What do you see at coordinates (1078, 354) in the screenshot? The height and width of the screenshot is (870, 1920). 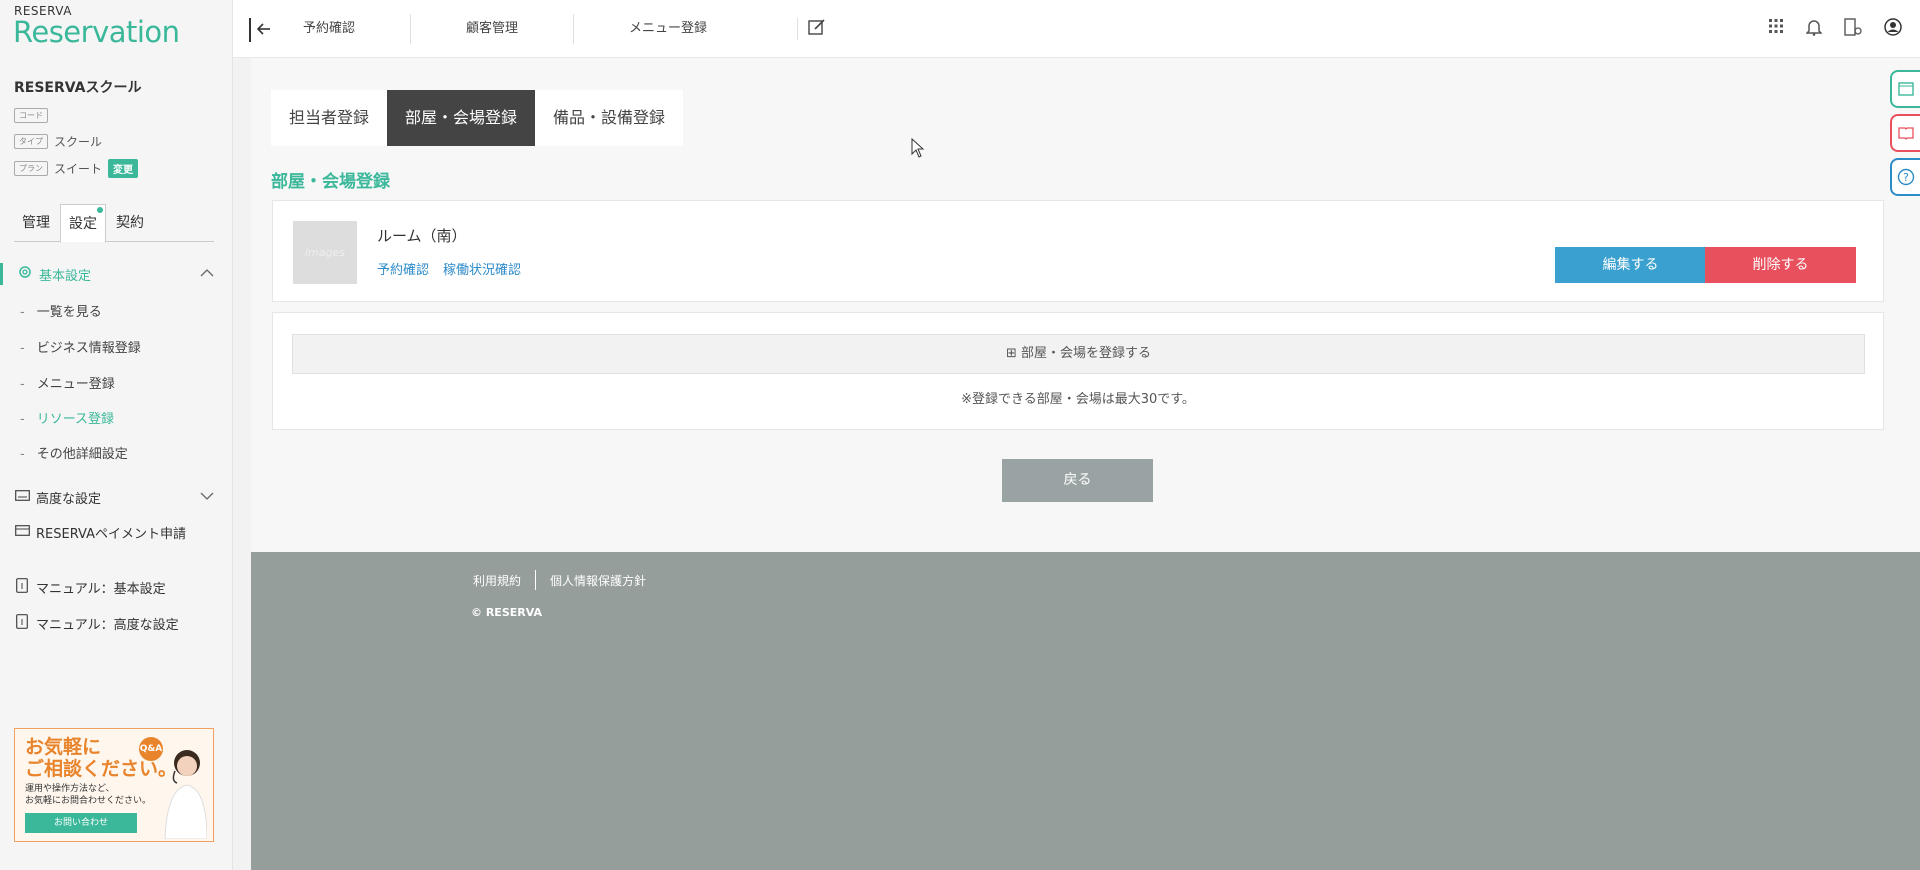 I see `add-room-button: ⊞ 部屋・会場を登録する` at bounding box center [1078, 354].